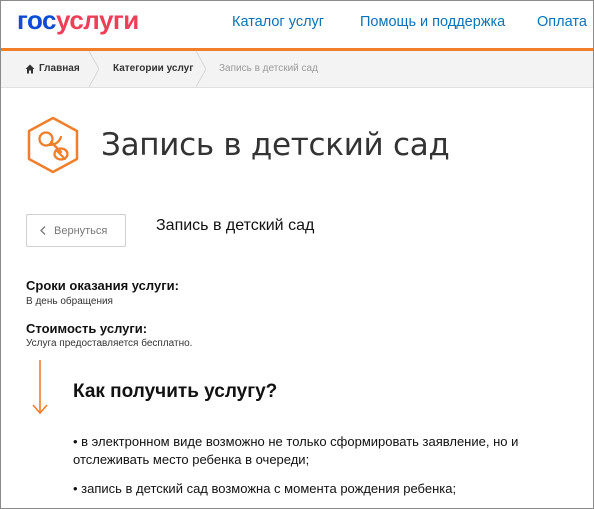 The width and height of the screenshot is (594, 509). What do you see at coordinates (278, 22) in the screenshot?
I see `nav-catalog-link: Каталог услуг` at bounding box center [278, 22].